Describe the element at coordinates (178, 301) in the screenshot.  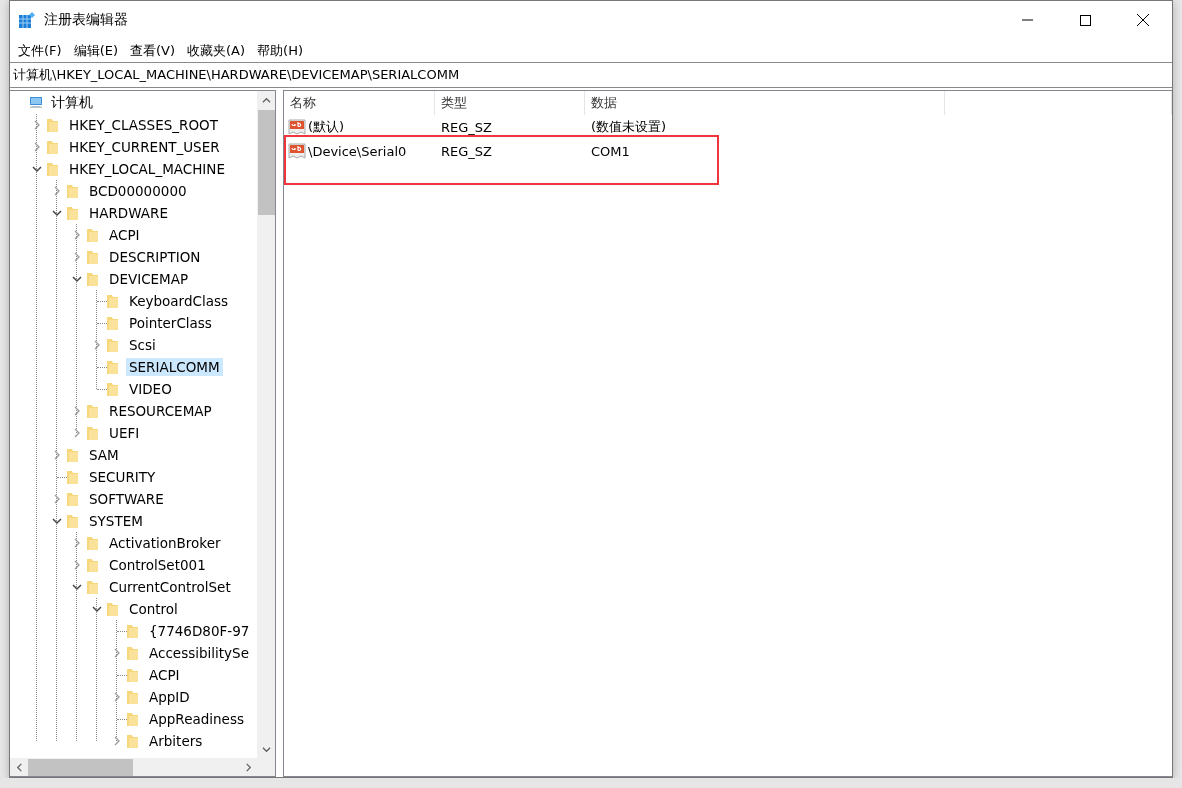
I see `tree-item: KeyboardClass` at that location.